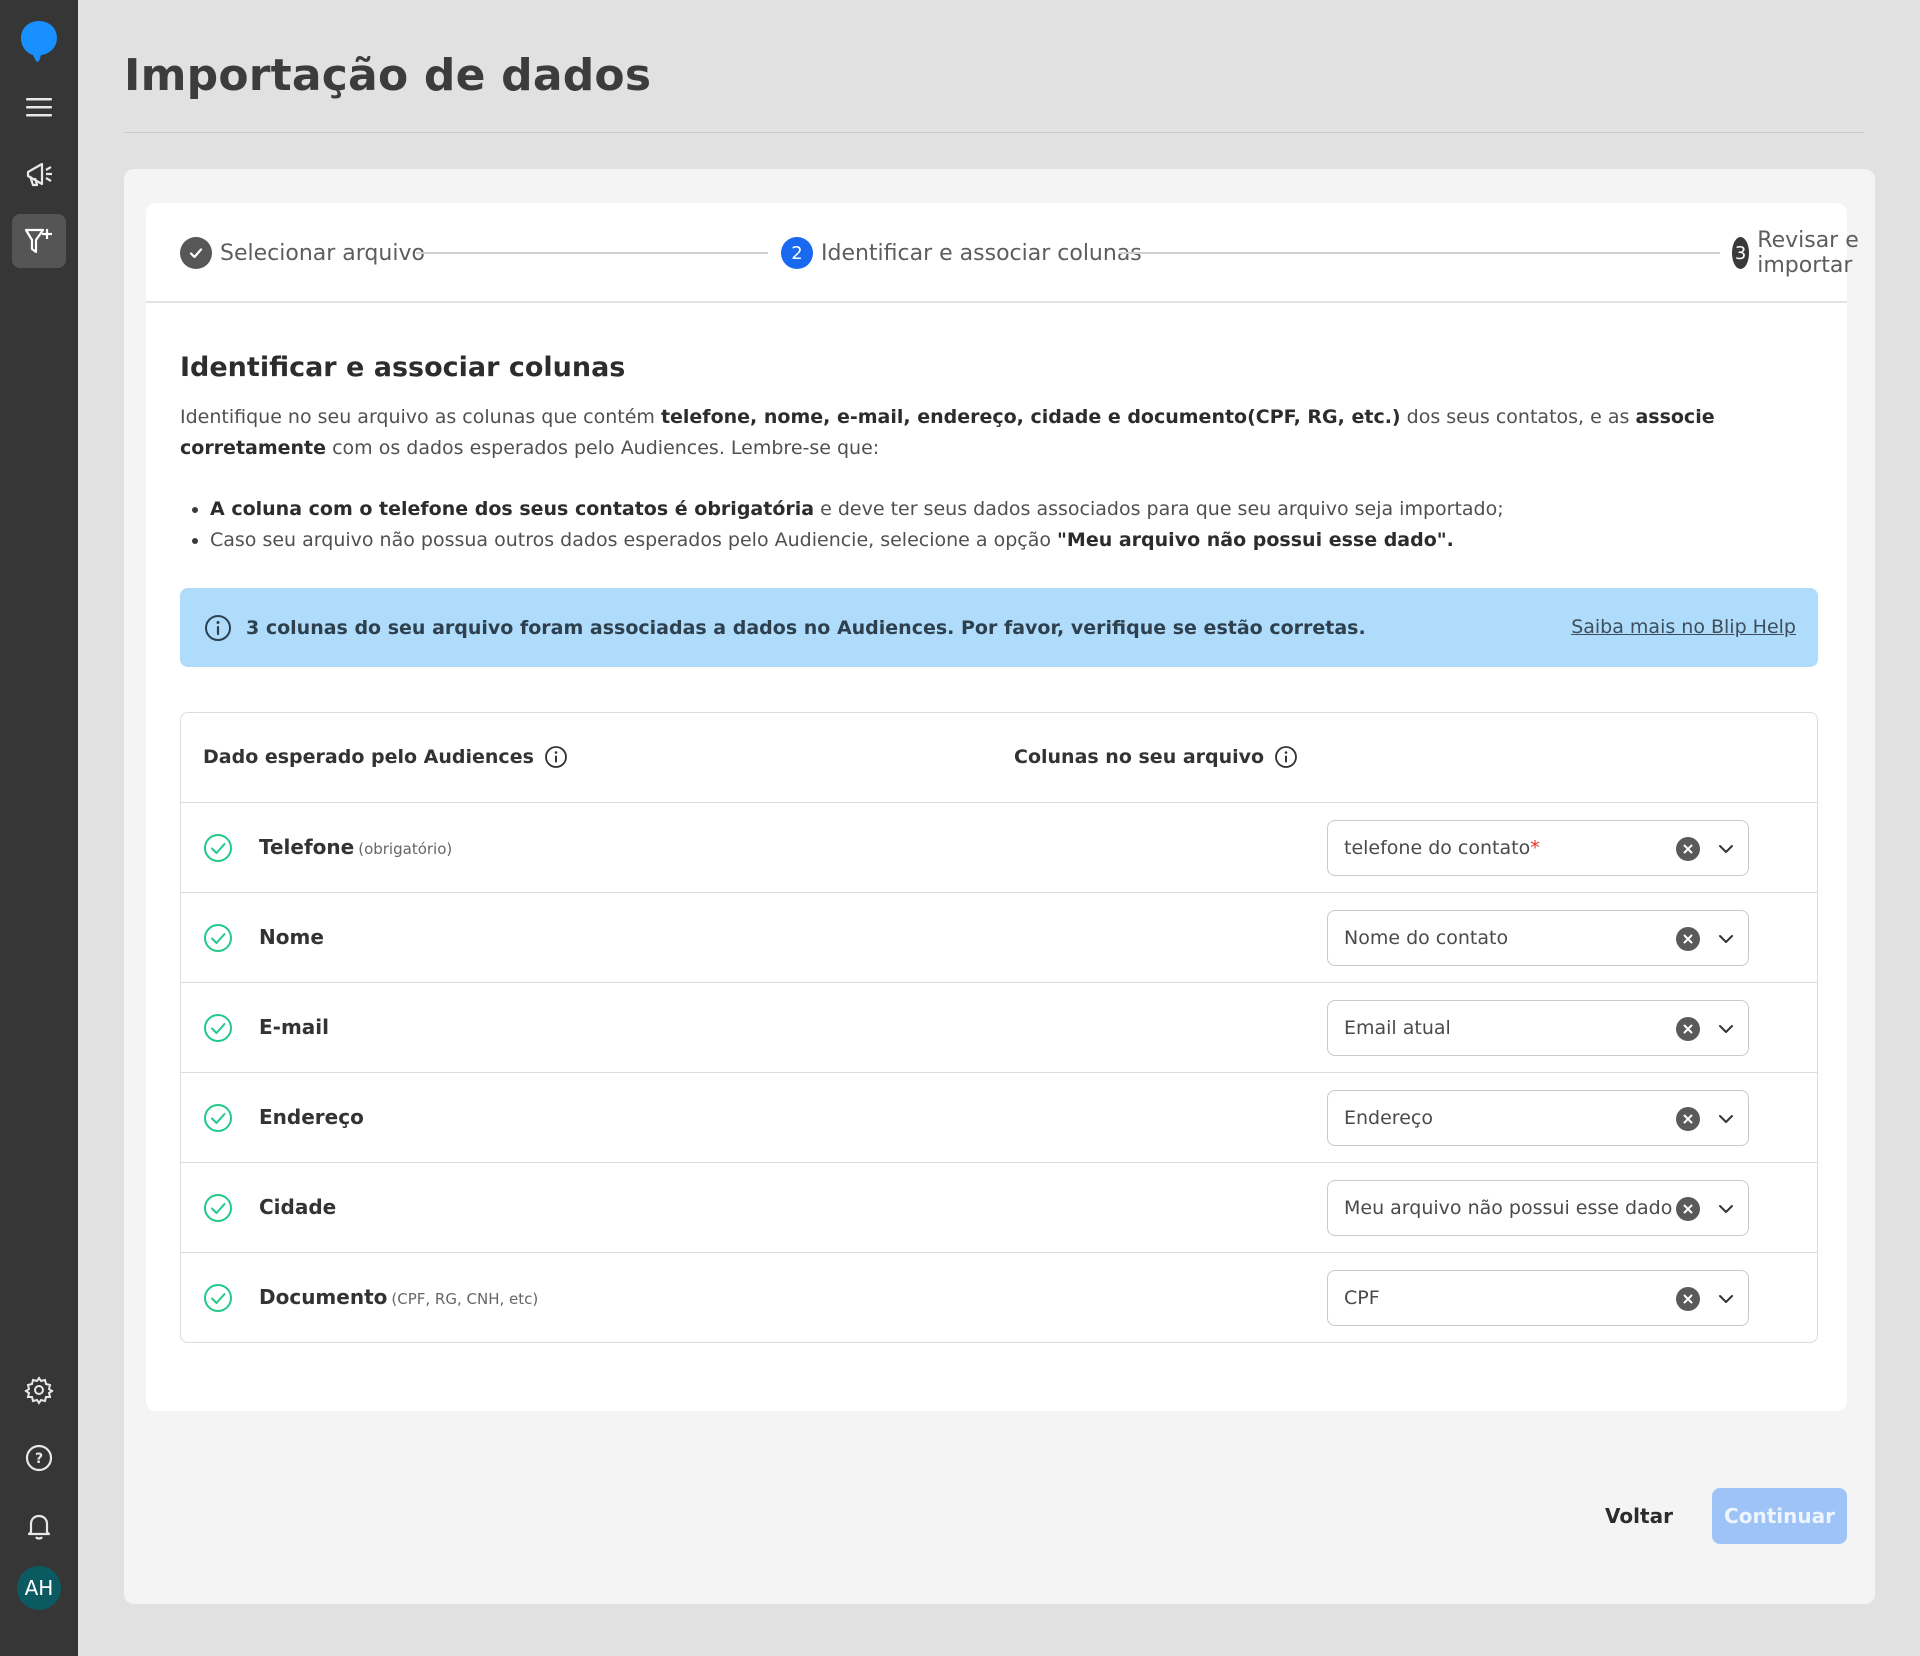 This screenshot has width=1920, height=1656. What do you see at coordinates (322, 253) in the screenshot?
I see `step-label: Selecionar arquivo` at bounding box center [322, 253].